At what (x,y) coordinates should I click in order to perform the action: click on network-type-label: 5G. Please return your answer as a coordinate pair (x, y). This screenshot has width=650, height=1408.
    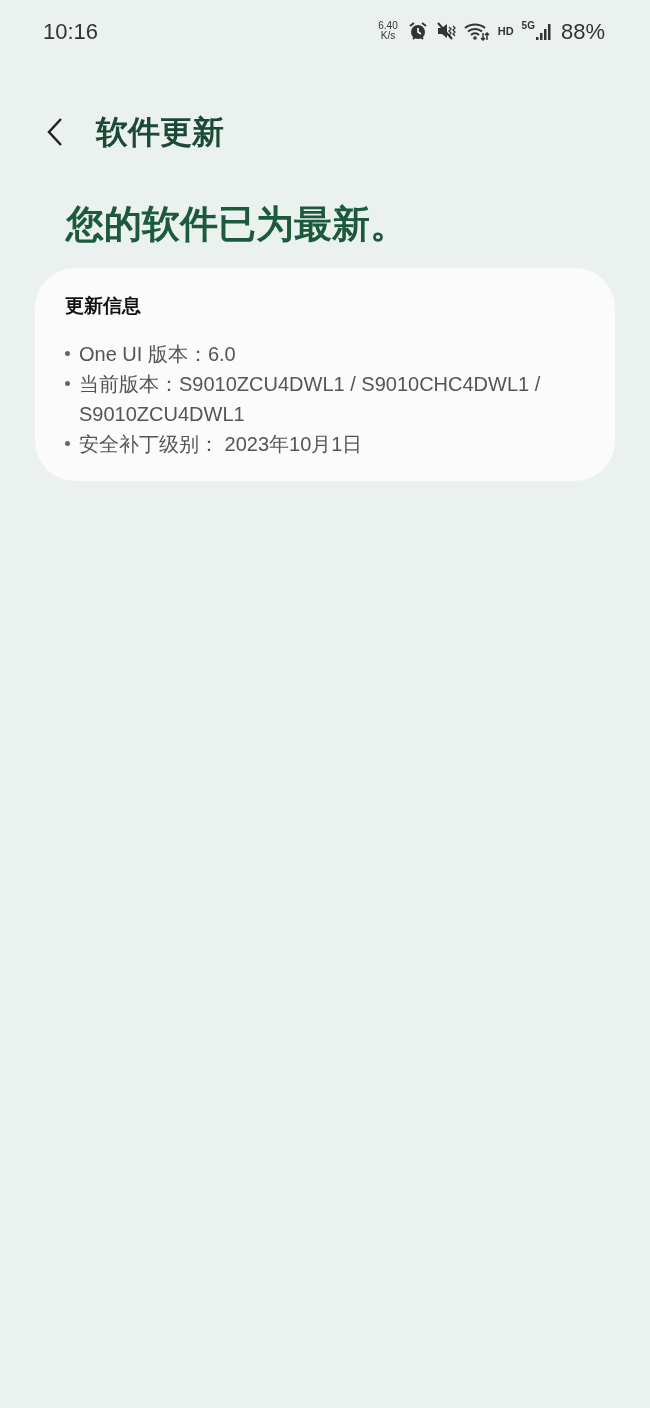
    Looking at the image, I should click on (528, 26).